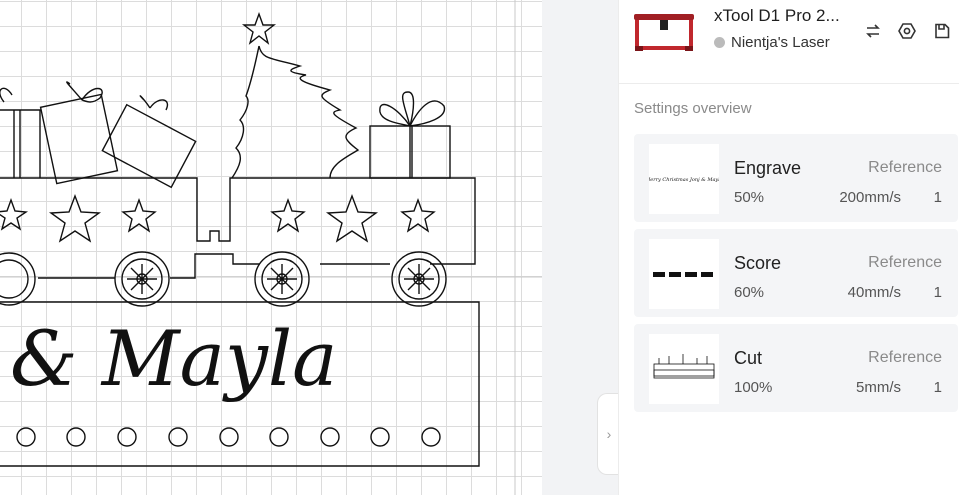 The width and height of the screenshot is (959, 495). What do you see at coordinates (796, 368) in the screenshot?
I see `setting-card-cut: Cut Reference 100% 5mm/s 1` at bounding box center [796, 368].